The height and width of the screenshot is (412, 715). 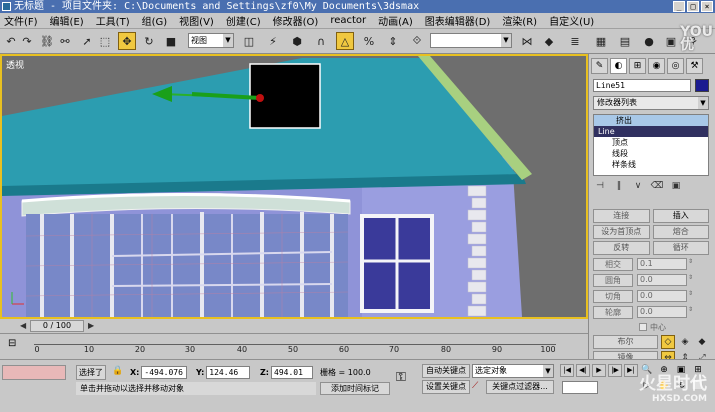 I want to click on stack-item-segment: 线段, so click(x=651, y=153).